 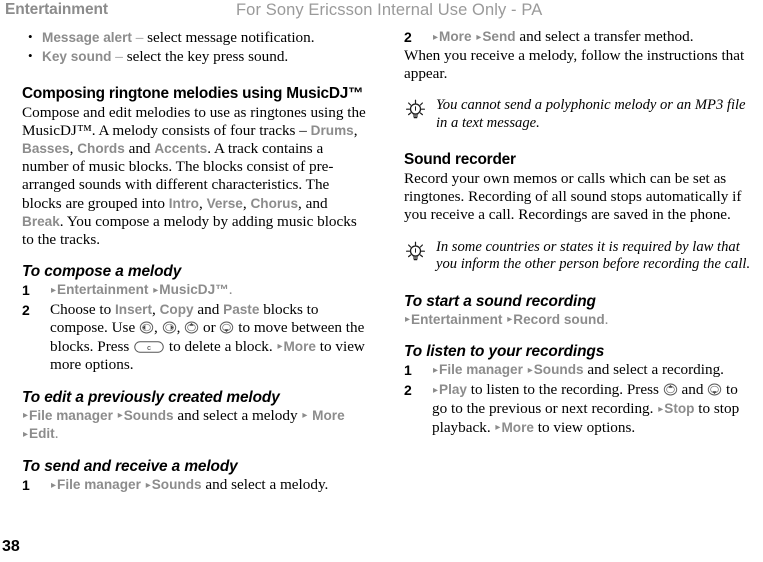 What do you see at coordinates (679, 409) in the screenshot?
I see `menu-stop: Stop` at bounding box center [679, 409].